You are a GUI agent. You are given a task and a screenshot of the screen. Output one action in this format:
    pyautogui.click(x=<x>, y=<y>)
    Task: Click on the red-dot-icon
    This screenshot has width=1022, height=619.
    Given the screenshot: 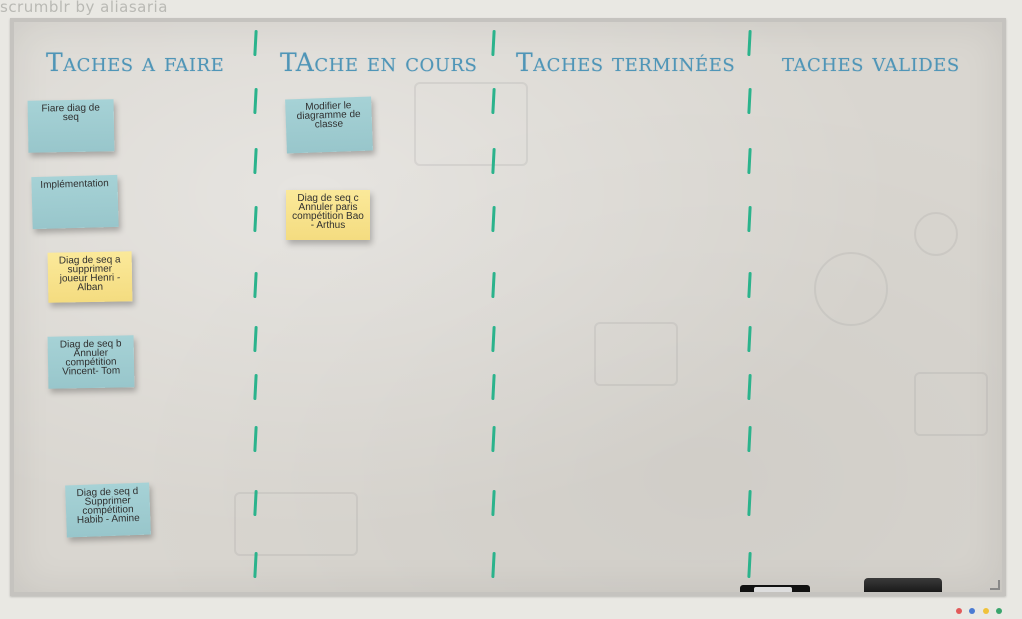 What is the action you would take?
    pyautogui.click(x=958, y=611)
    